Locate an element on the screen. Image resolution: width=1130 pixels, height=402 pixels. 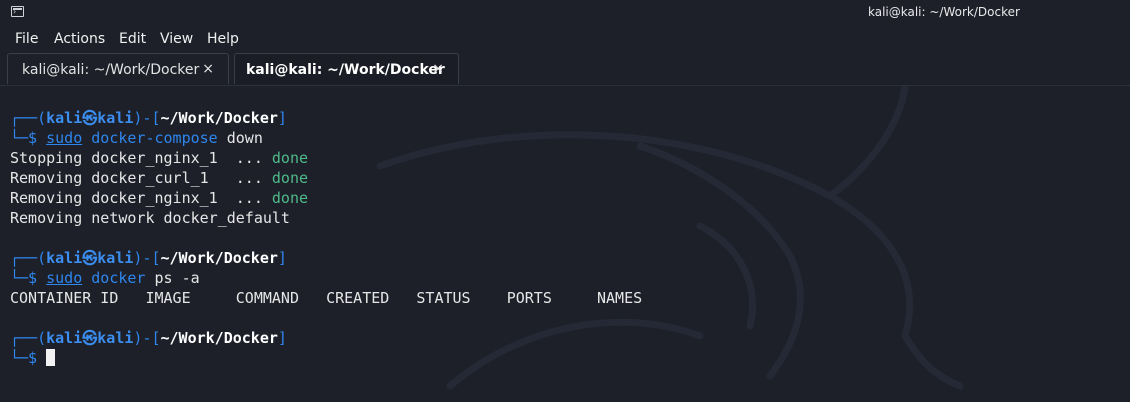
command-name: docker is located at coordinates (118, 278).